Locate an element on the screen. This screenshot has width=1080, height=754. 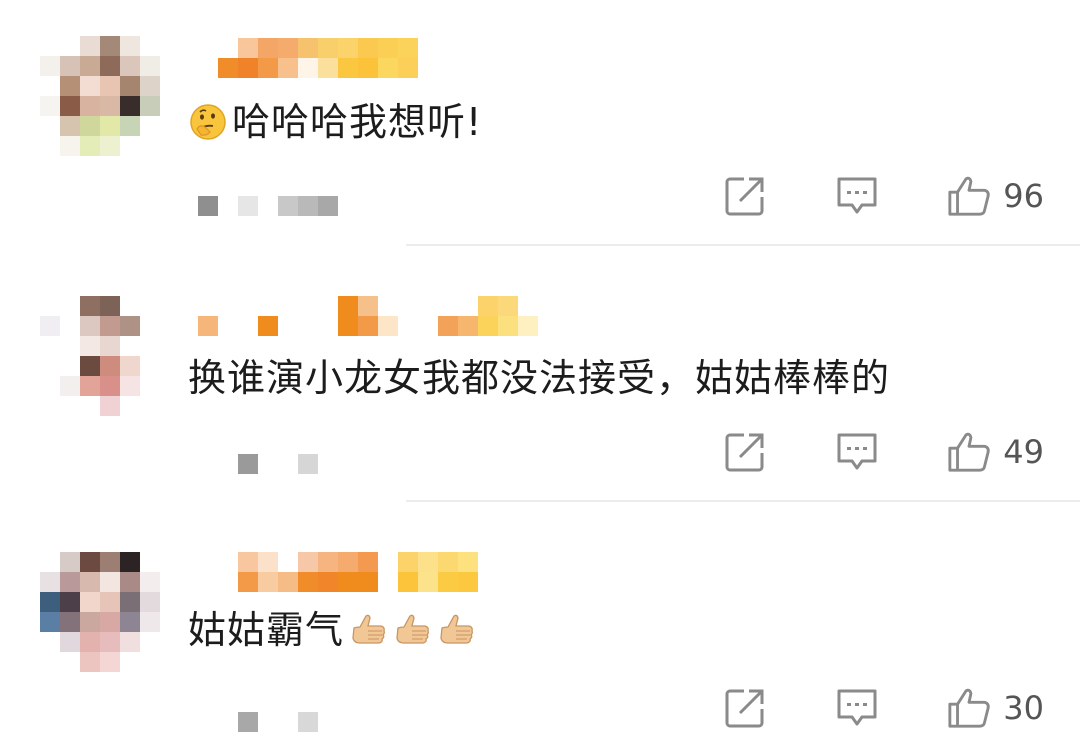
comment-text-content: 哈哈哈我想听! is located at coordinates (357, 122).